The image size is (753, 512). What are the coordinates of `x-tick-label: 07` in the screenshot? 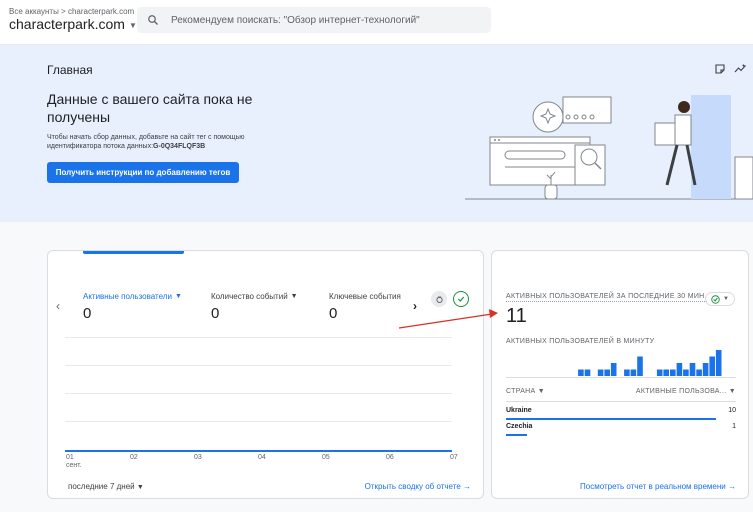 It's located at (454, 457).